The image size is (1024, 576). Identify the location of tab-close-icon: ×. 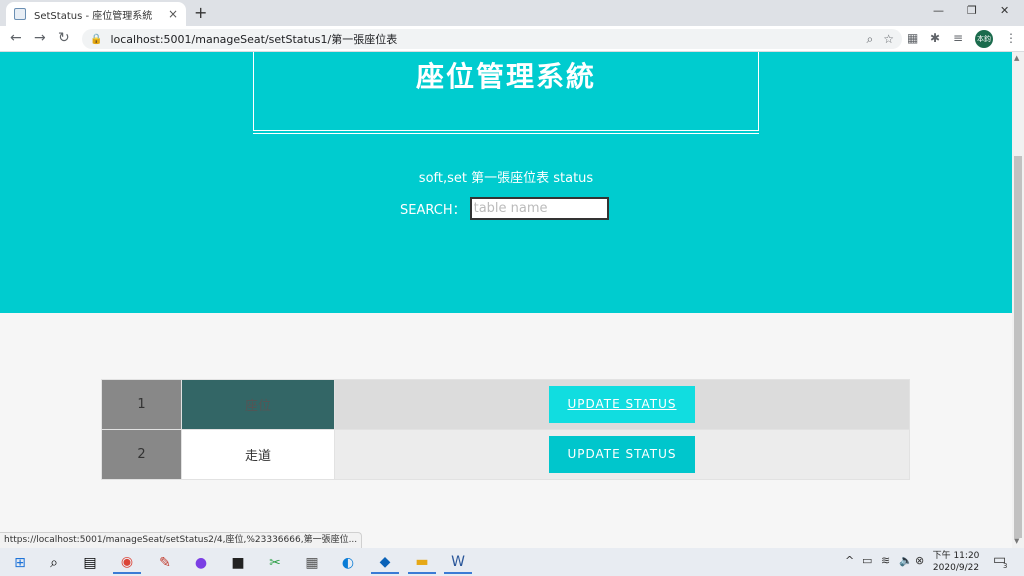
(173, 14).